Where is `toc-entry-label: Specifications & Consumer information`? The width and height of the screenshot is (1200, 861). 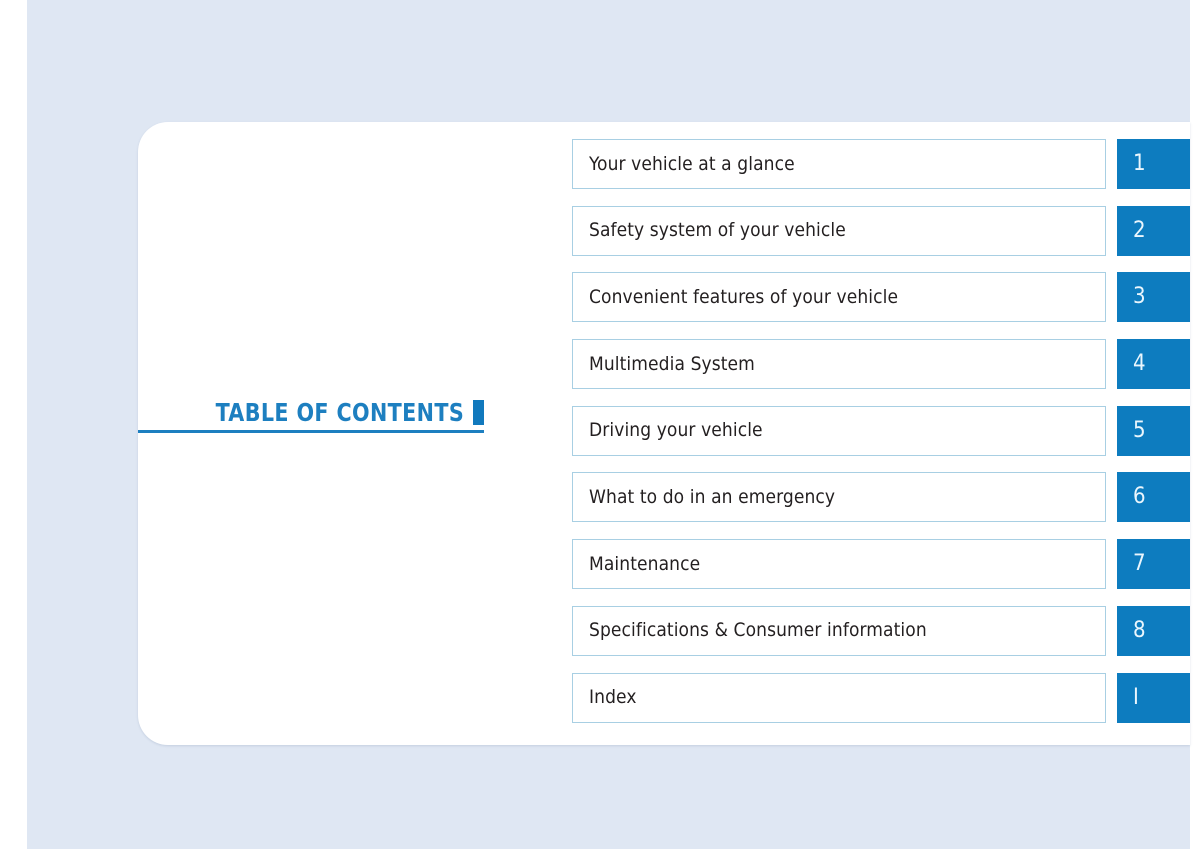 toc-entry-label: Specifications & Consumer information is located at coordinates (839, 630).